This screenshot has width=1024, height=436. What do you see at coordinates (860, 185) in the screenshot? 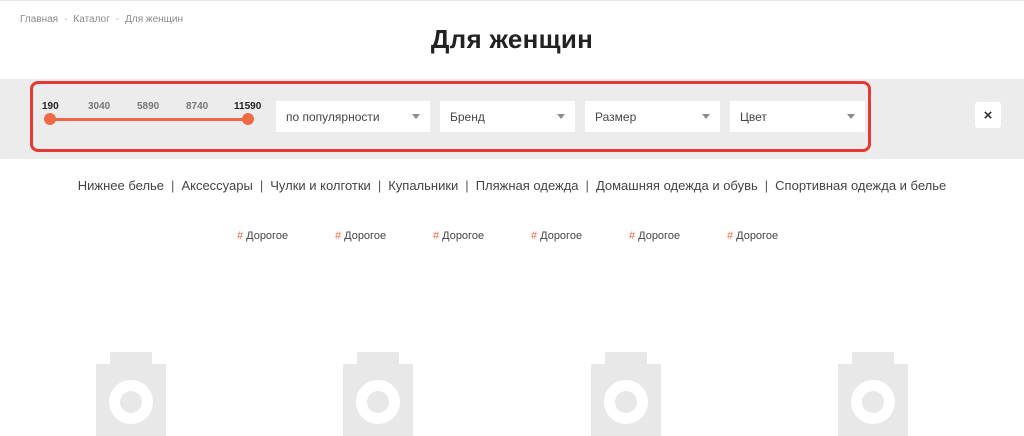
I see `category-link: Спортивная одежда и белье` at bounding box center [860, 185].